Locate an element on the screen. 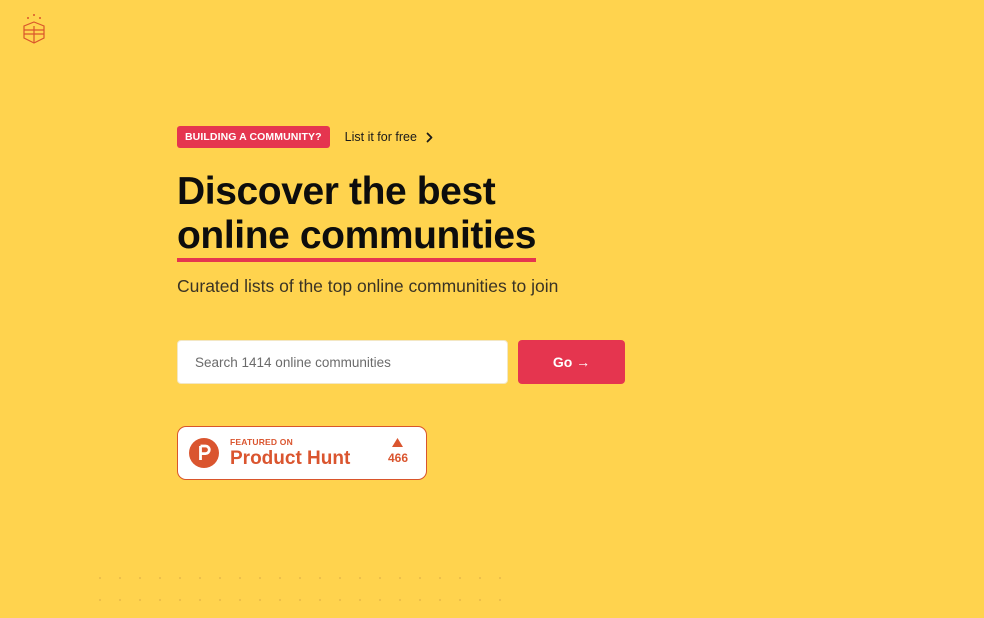 The image size is (984, 618). honeycomb-logo-icon is located at coordinates (34, 29).